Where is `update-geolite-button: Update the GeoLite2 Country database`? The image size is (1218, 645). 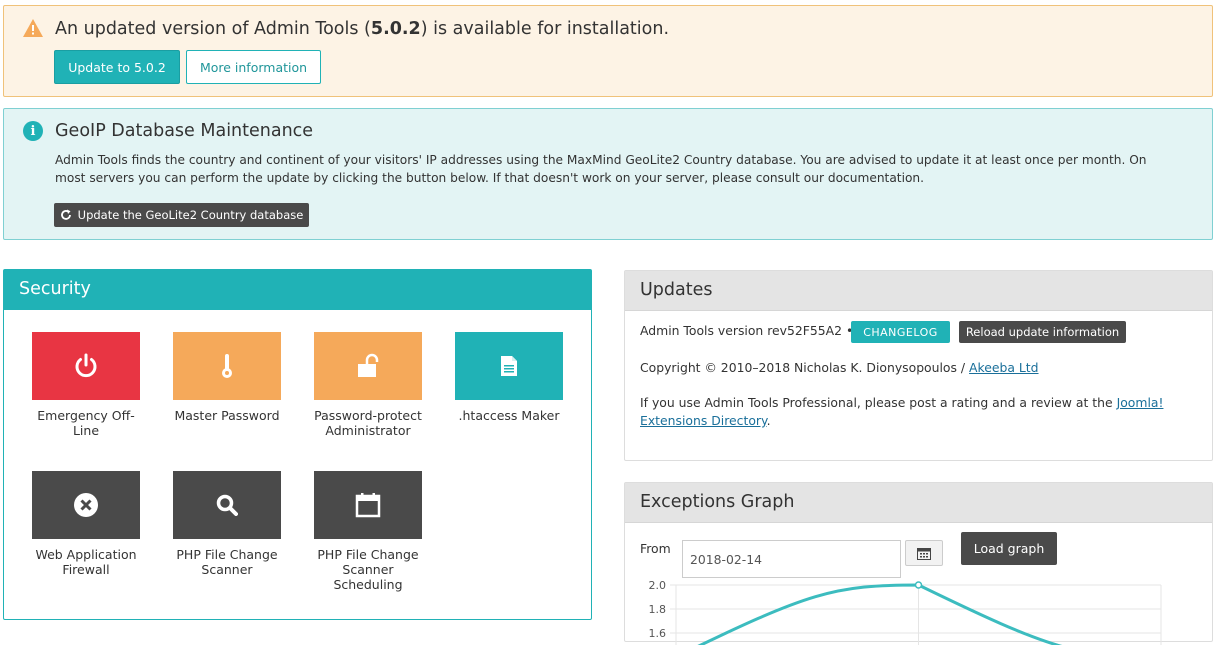 update-geolite-button: Update the GeoLite2 Country database is located at coordinates (181, 215).